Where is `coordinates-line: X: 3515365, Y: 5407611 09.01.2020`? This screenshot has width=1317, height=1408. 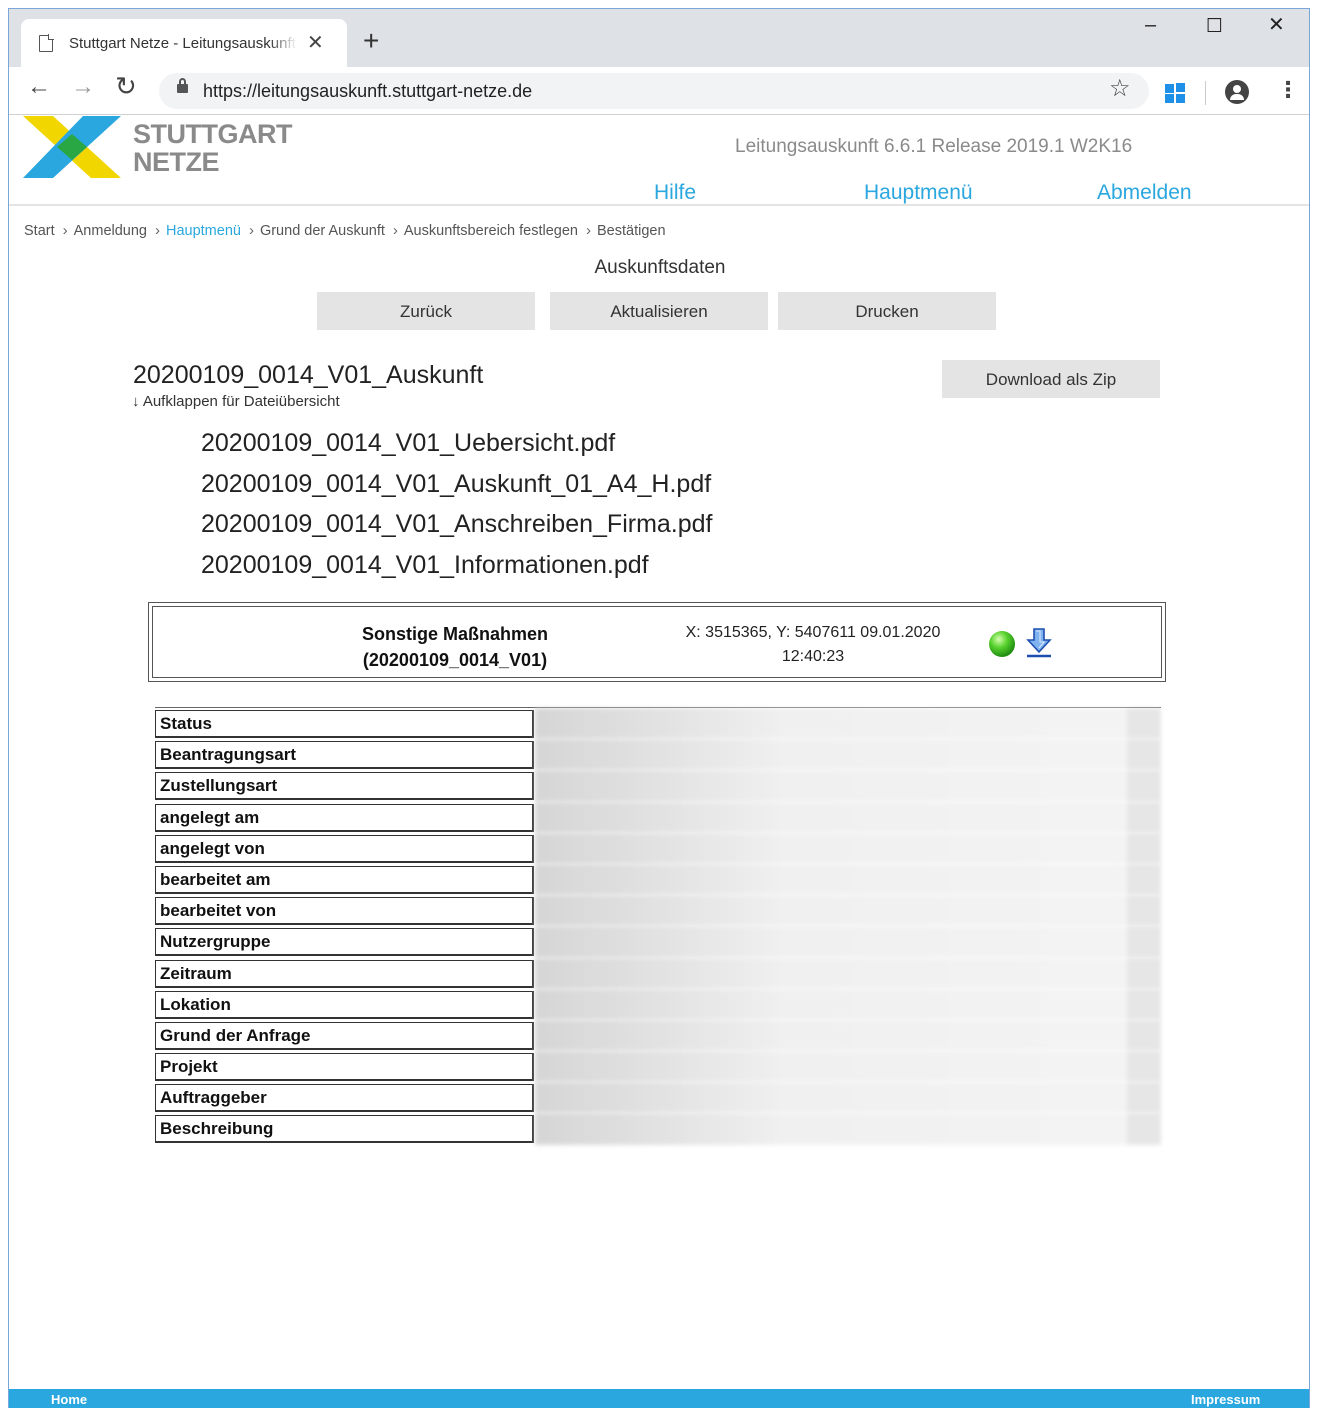
coordinates-line: X: 3515365, Y: 5407611 09.01.2020 is located at coordinates (813, 632).